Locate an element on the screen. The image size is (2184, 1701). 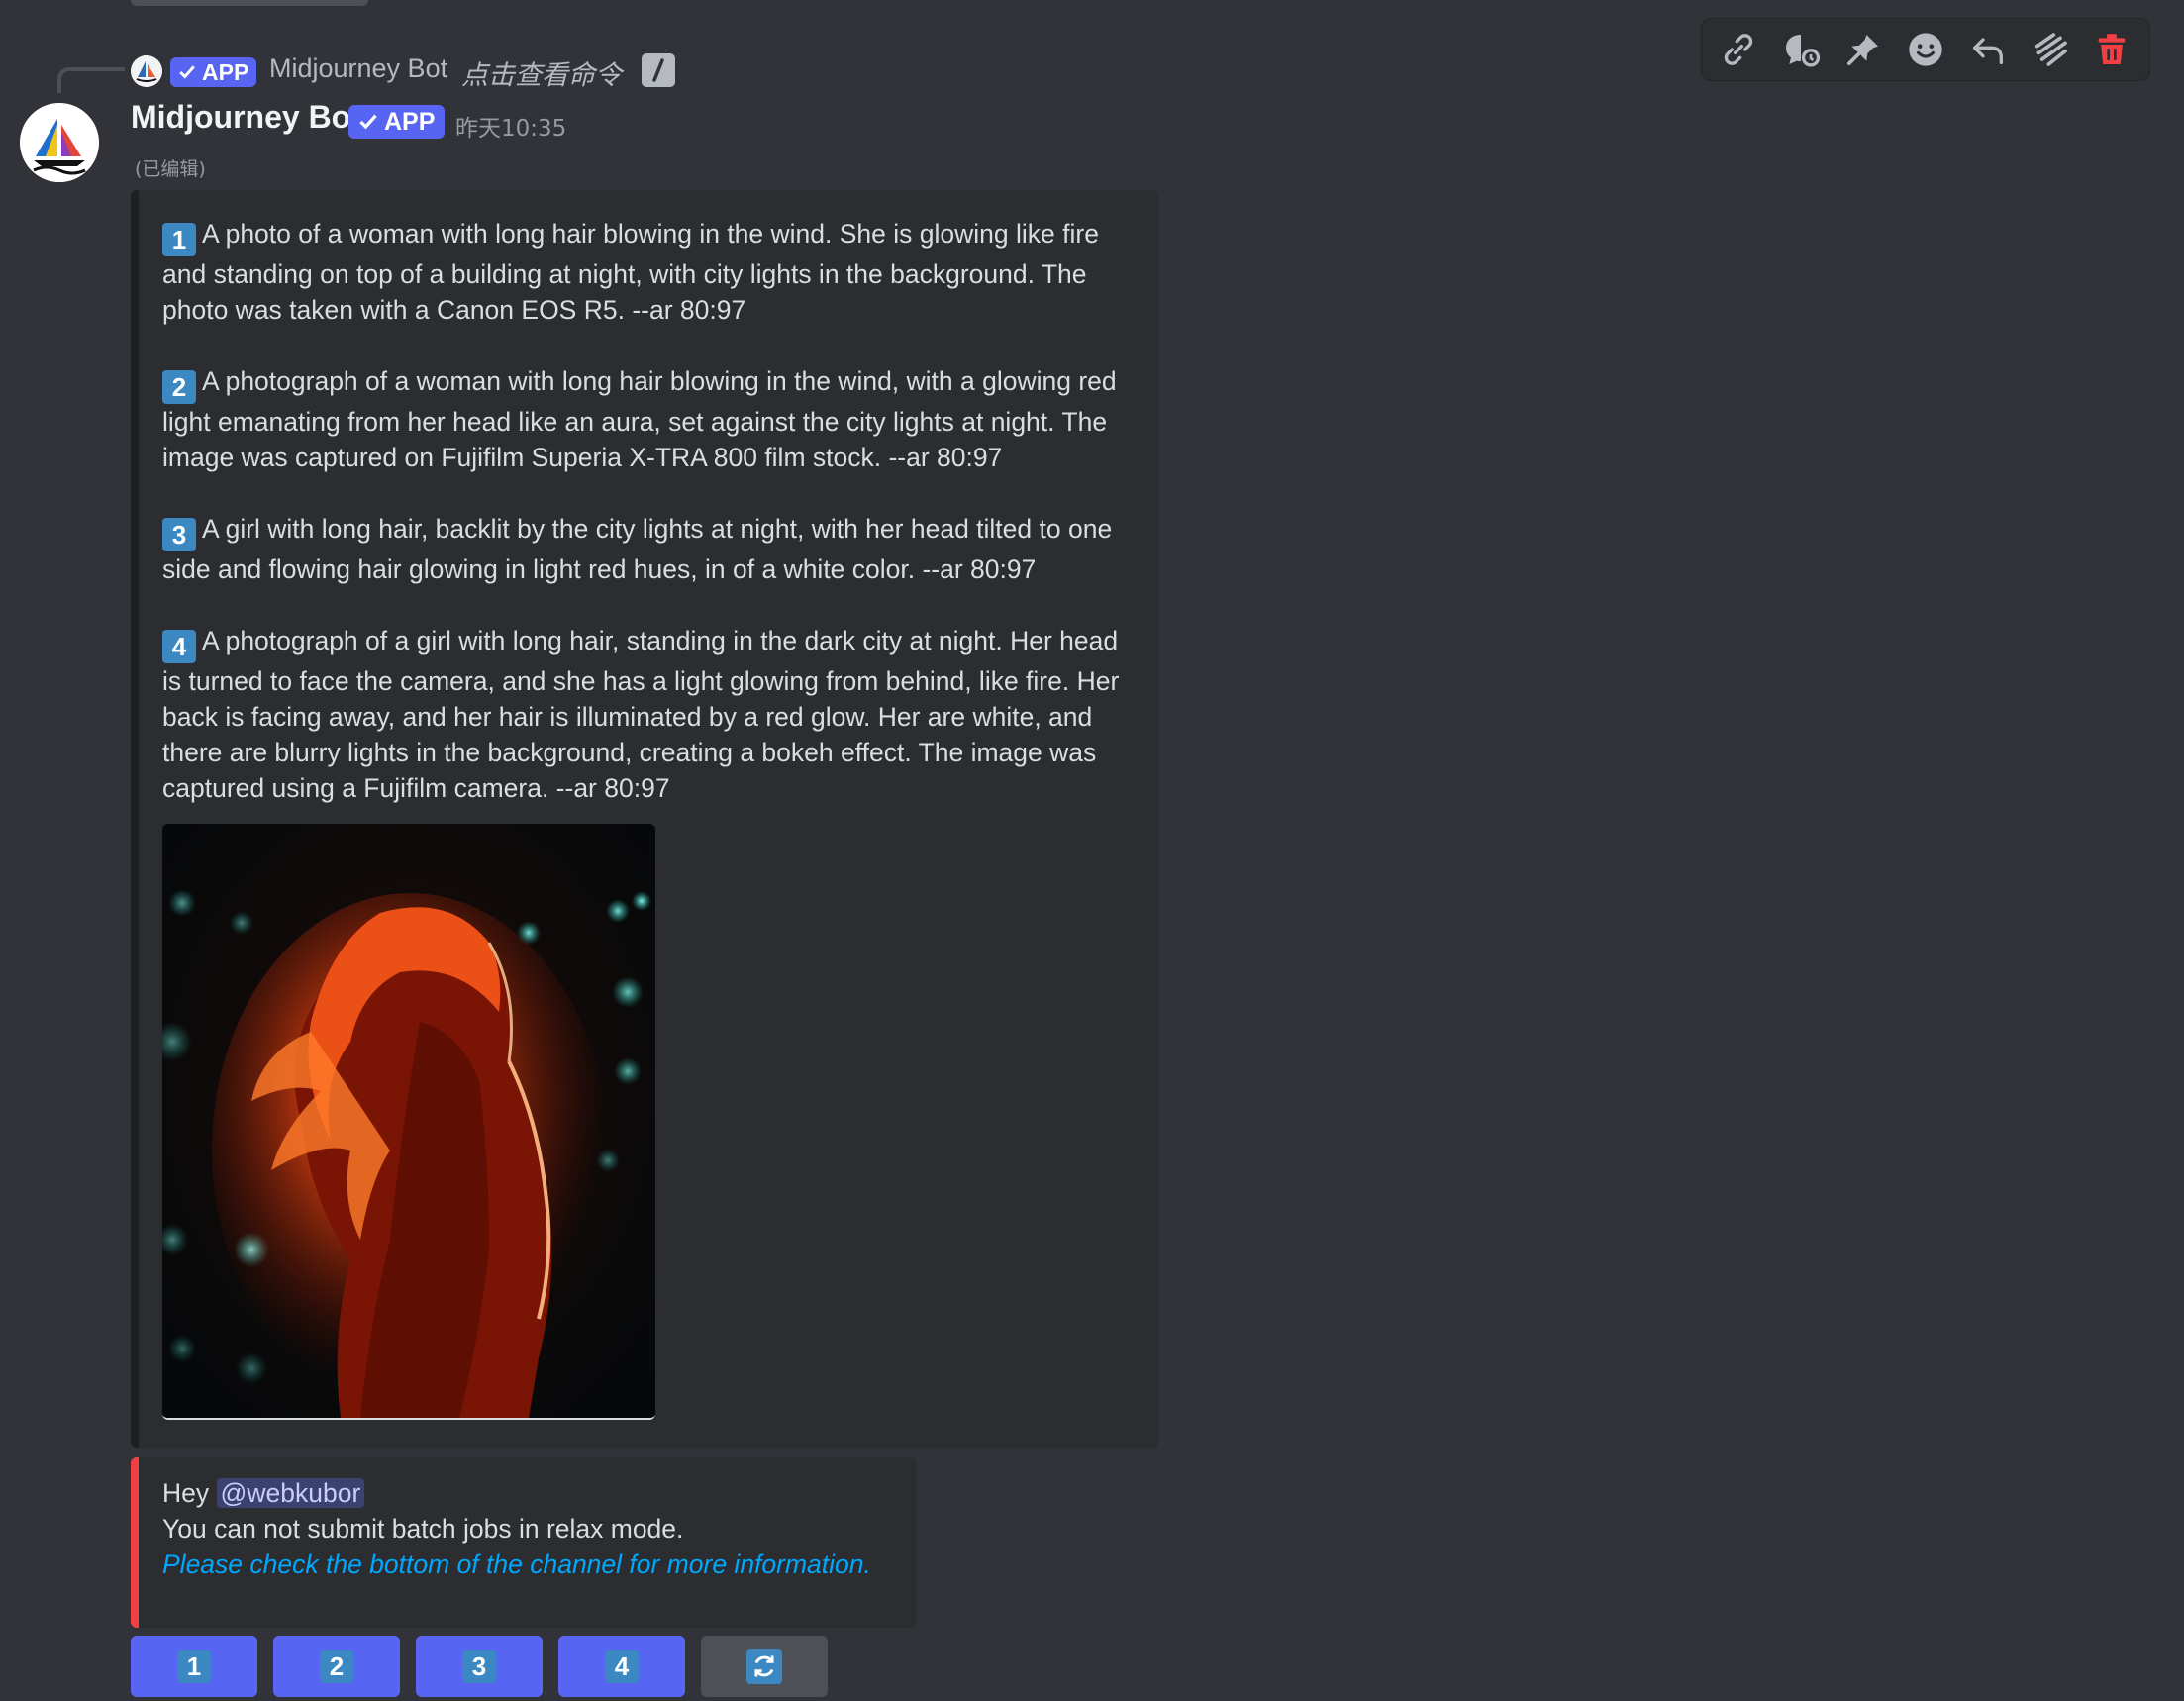
user-mention: @webkubor is located at coordinates (290, 1493).